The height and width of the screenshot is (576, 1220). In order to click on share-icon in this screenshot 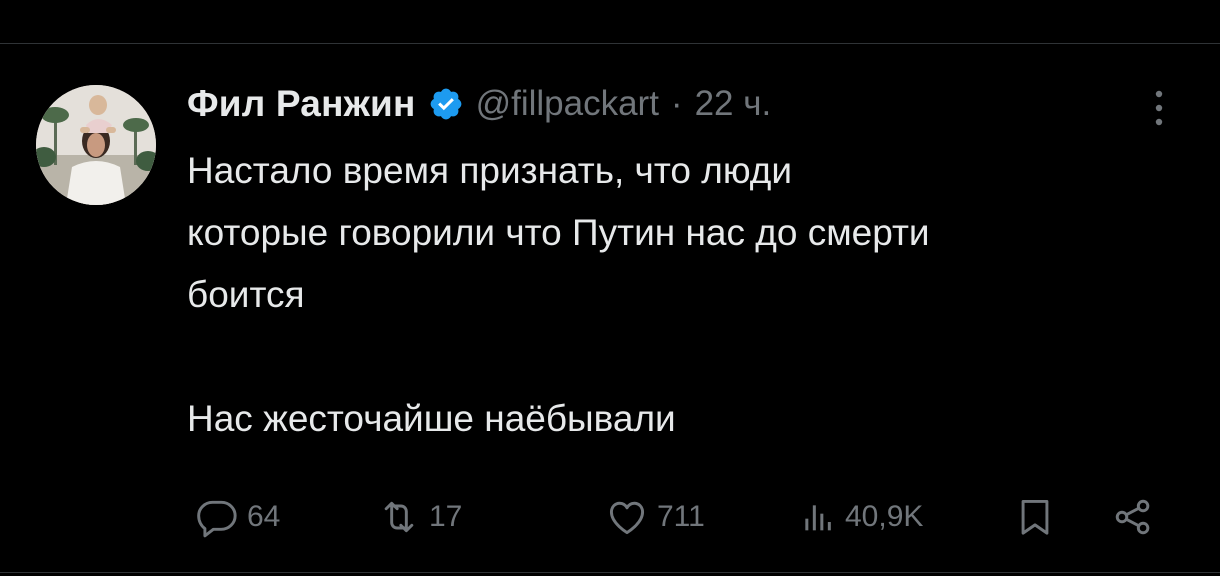, I will do `click(1132, 517)`.